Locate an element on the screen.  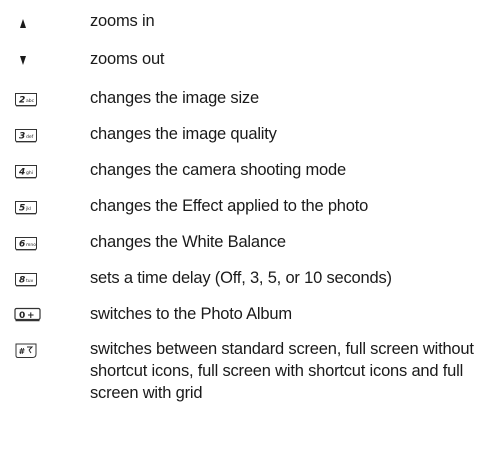
key-hash-icon: # is located at coordinates (25, 351).